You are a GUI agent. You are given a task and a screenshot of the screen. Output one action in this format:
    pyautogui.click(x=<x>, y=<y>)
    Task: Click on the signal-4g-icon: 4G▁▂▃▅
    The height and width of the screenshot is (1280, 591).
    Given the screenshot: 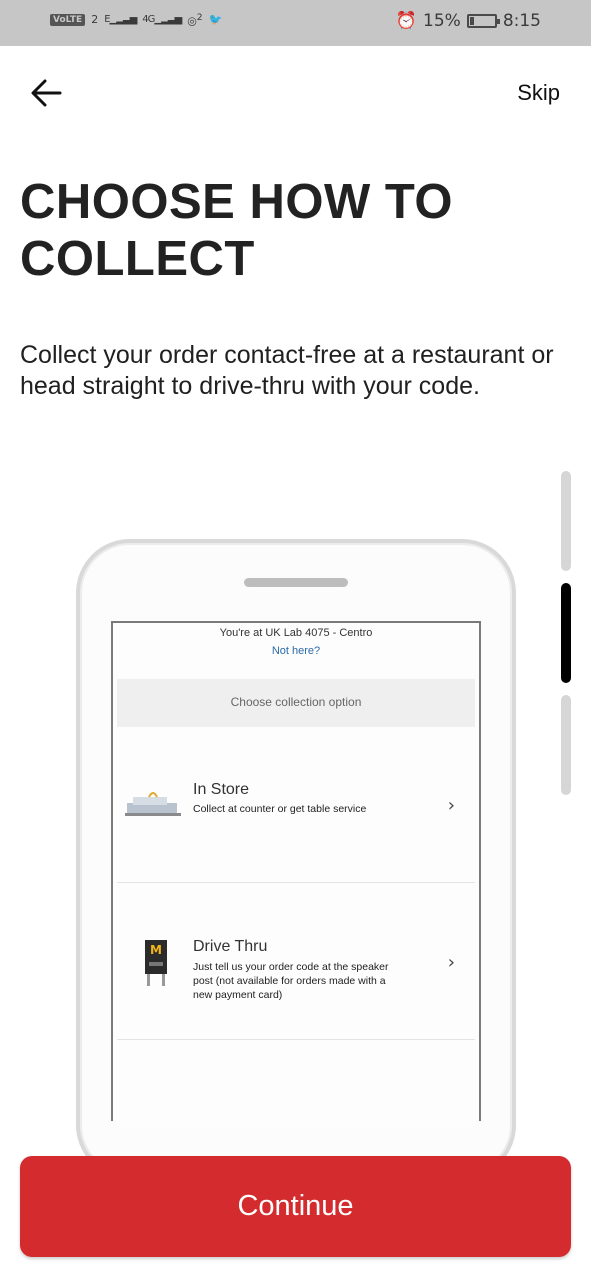 What is the action you would take?
    pyautogui.click(x=162, y=20)
    